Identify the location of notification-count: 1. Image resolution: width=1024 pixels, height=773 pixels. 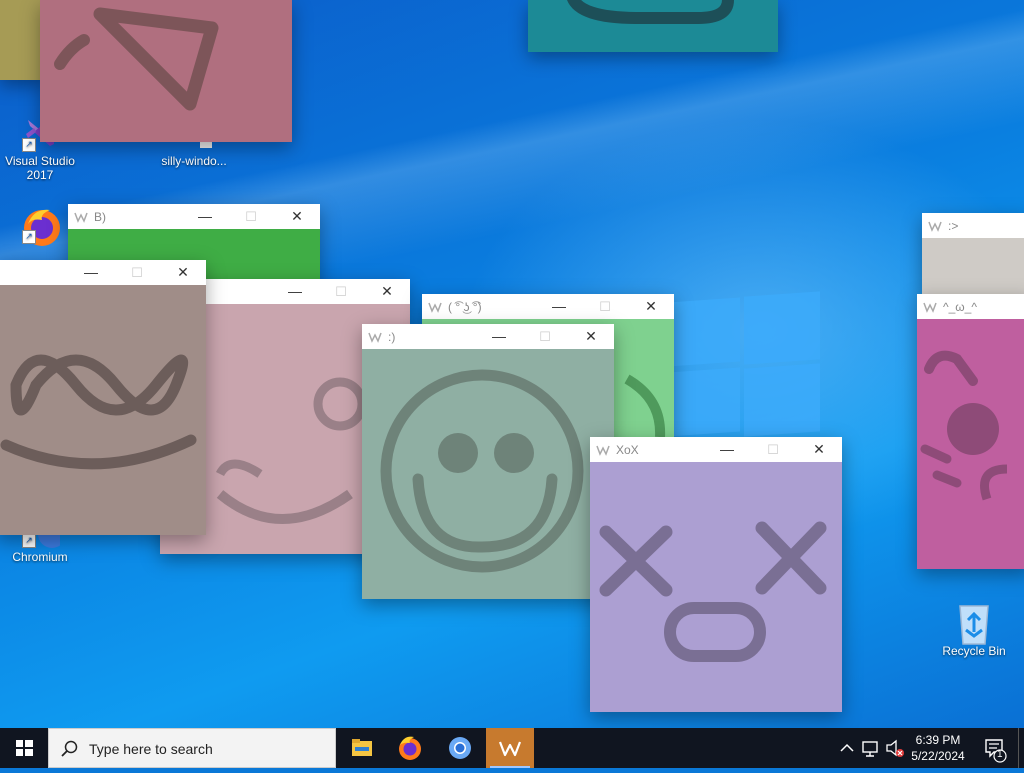
(1000, 754).